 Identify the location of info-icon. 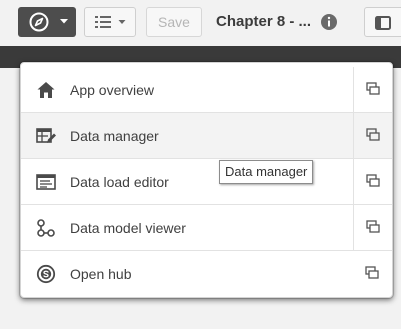
(329, 22).